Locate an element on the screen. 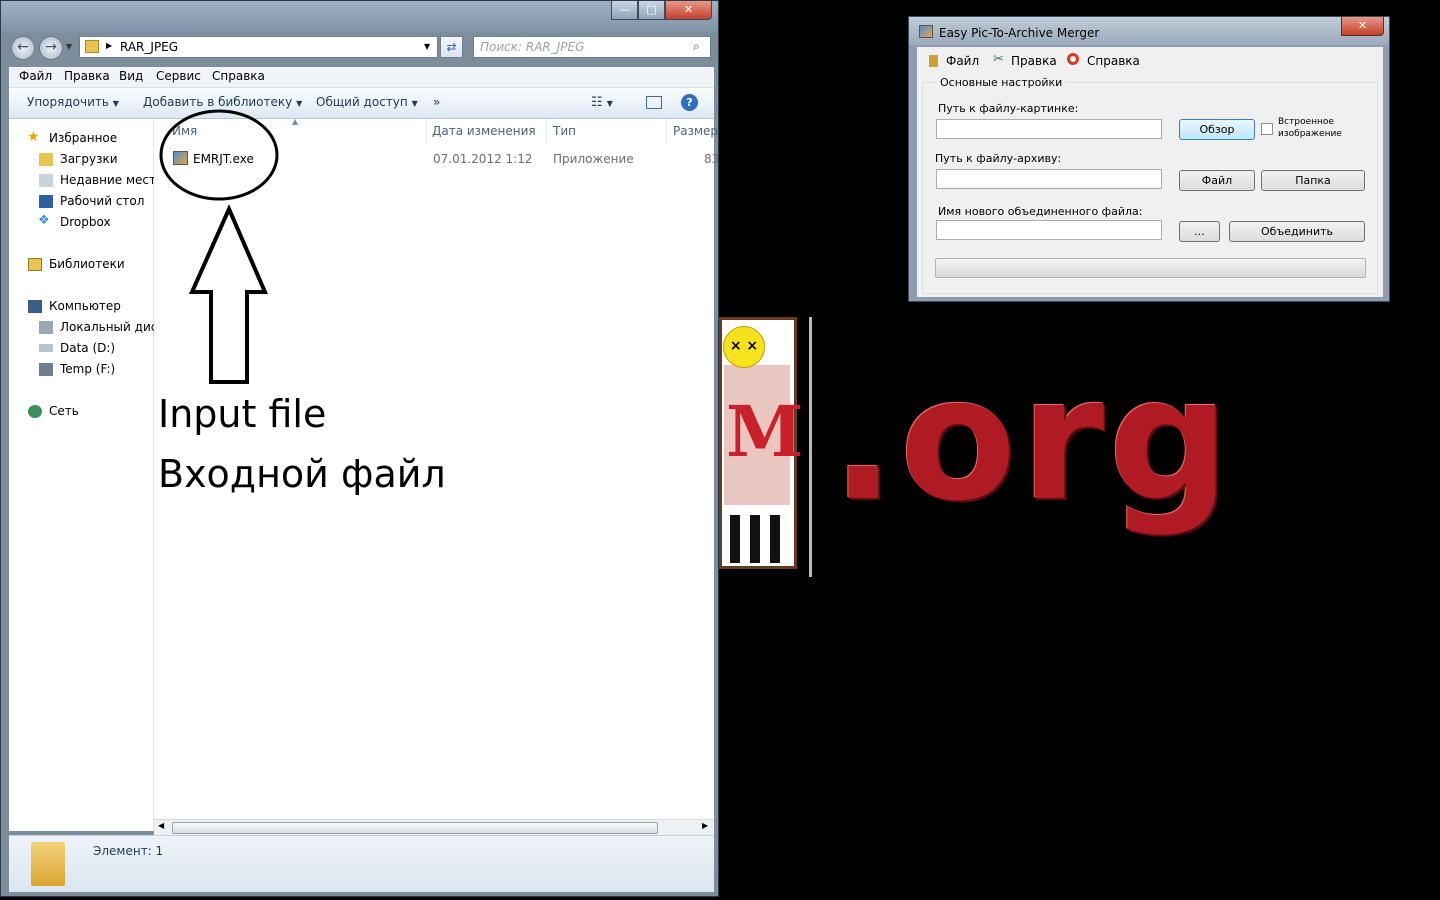 The image size is (1440, 900). drive-f-icon is located at coordinates (46, 369).